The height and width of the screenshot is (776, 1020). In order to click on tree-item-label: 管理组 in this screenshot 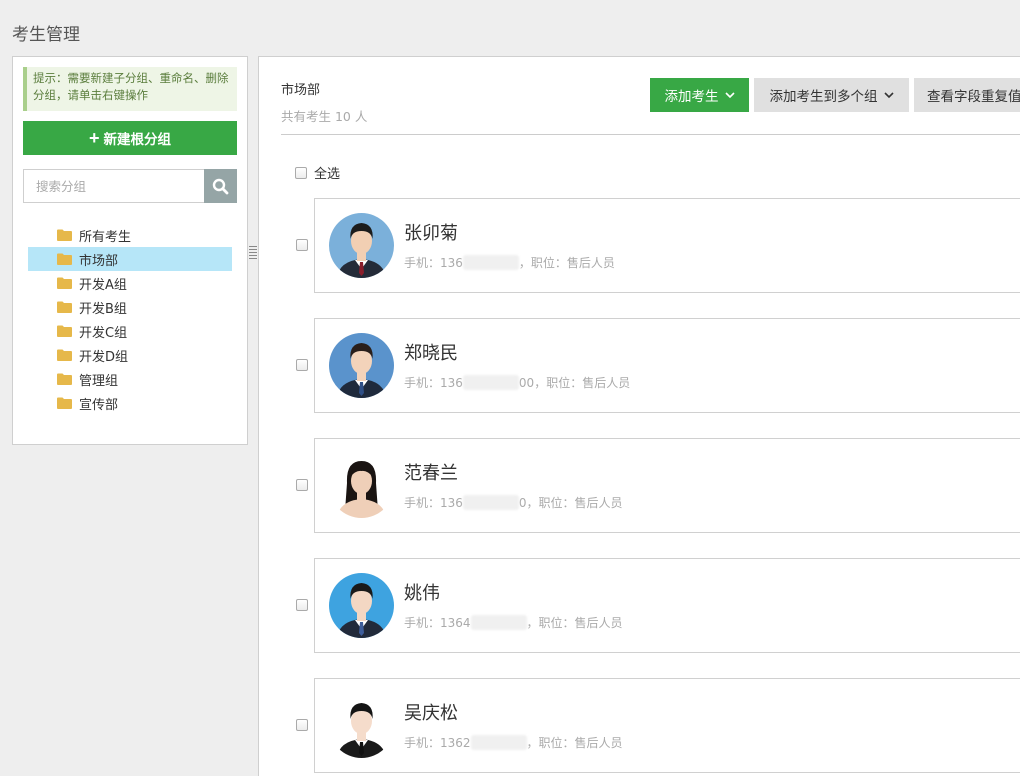, I will do `click(99, 381)`.